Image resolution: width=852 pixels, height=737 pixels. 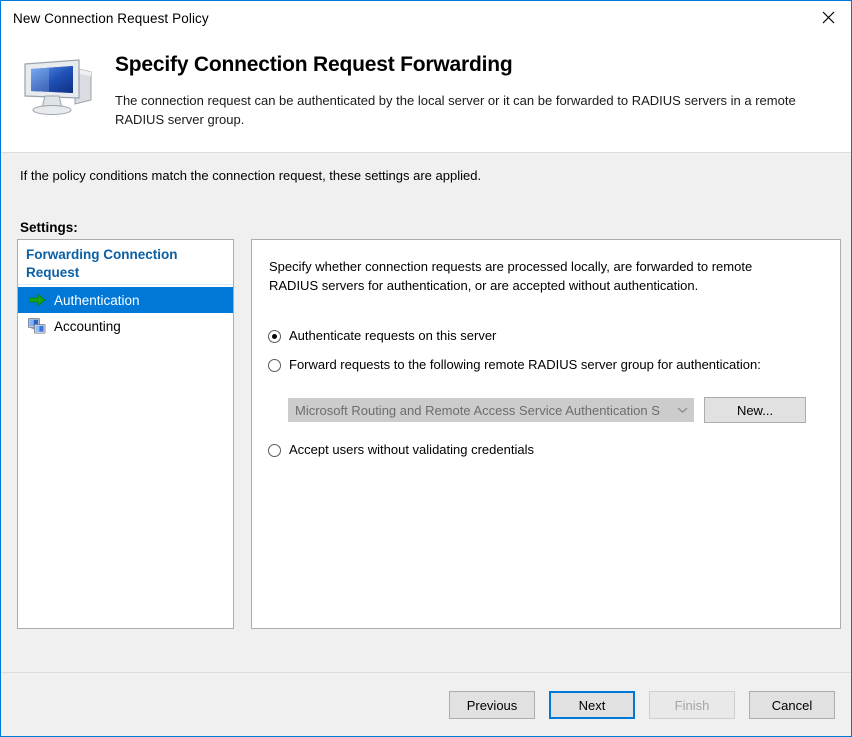 What do you see at coordinates (87, 326) in the screenshot?
I see `sidebar-item-label: Accounting` at bounding box center [87, 326].